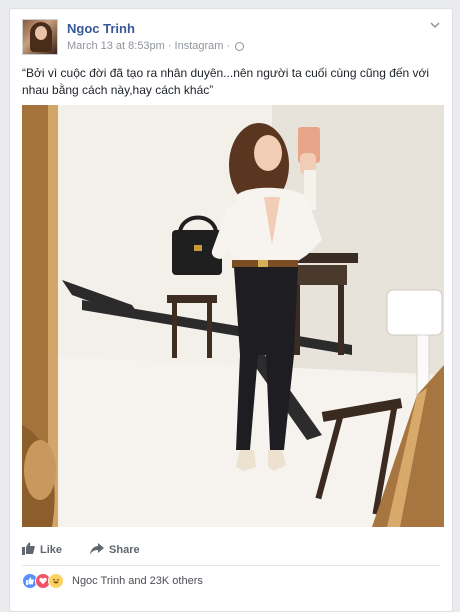 The width and height of the screenshot is (460, 612). Describe the element at coordinates (97, 550) in the screenshot. I see `share-icon` at that location.